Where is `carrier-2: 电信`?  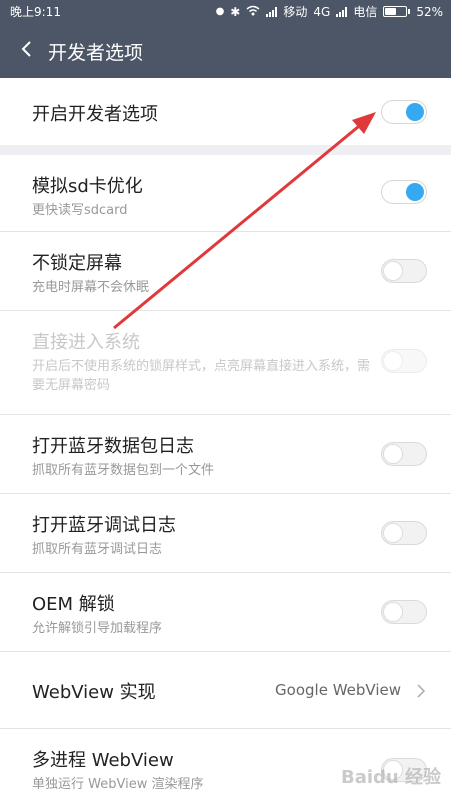
carrier-2: 电信 is located at coordinates (365, 12).